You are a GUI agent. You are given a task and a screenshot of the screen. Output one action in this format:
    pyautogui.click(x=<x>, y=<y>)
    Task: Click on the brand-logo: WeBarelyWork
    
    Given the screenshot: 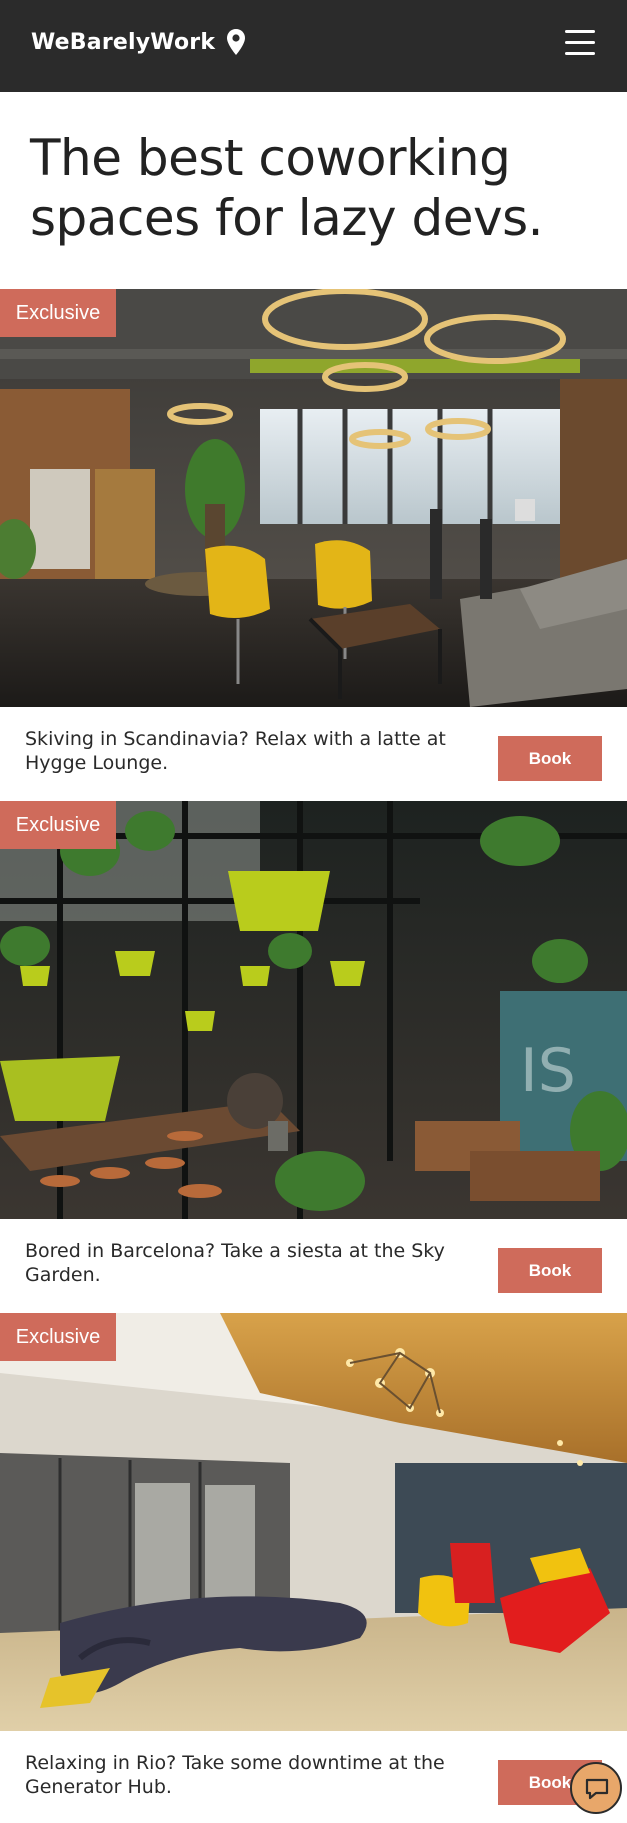 What is the action you would take?
    pyautogui.click(x=123, y=42)
    